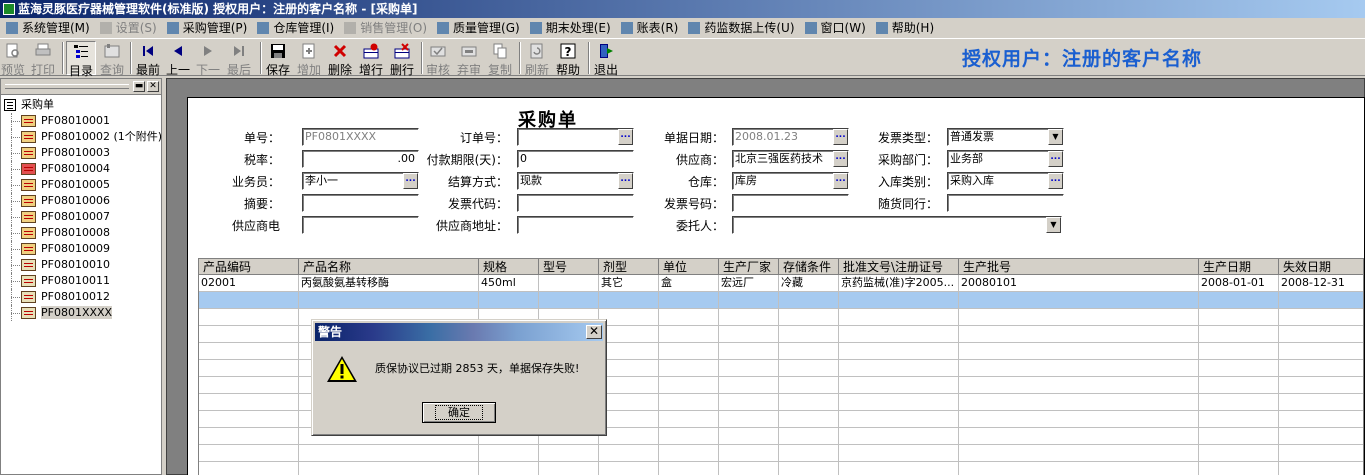 The height and width of the screenshot is (475, 1365). What do you see at coordinates (500, 59) in the screenshot?
I see `copy-button: 复制` at bounding box center [500, 59].